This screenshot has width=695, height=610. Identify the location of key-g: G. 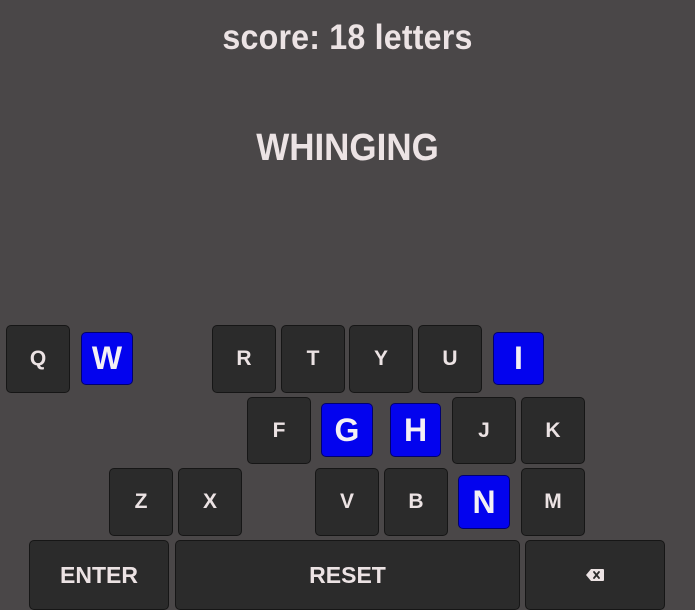
(347, 430).